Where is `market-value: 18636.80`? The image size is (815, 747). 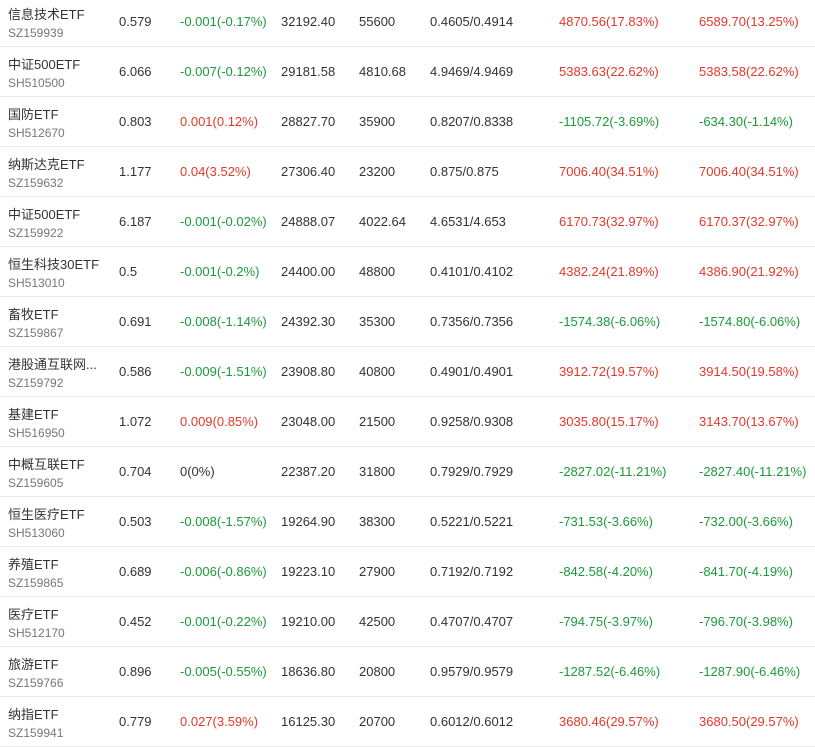
market-value: 18636.80 is located at coordinates (308, 671).